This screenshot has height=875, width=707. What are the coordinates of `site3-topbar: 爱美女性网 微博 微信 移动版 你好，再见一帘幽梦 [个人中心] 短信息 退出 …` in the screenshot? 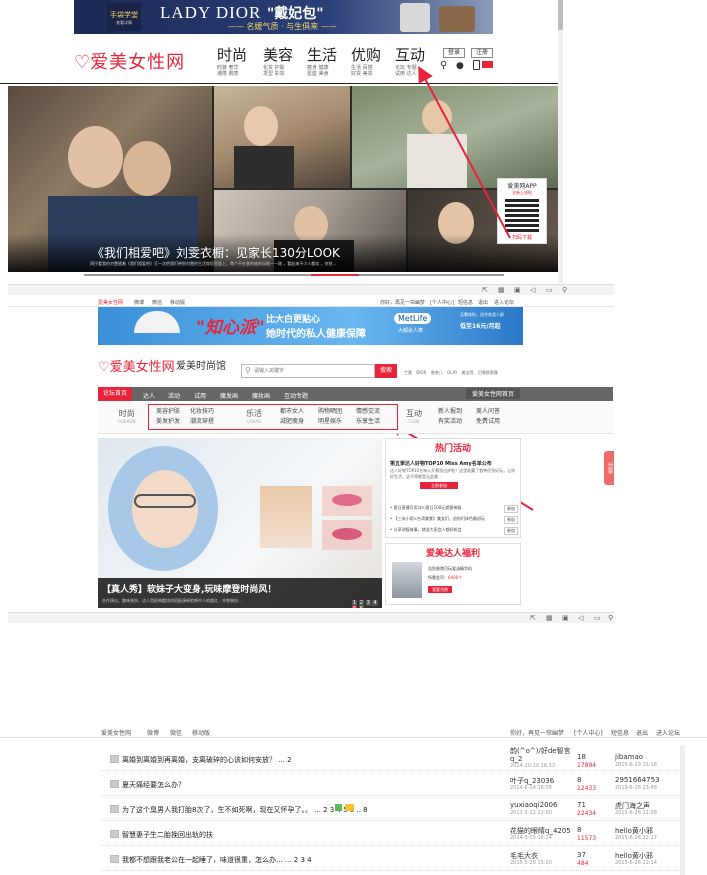 It's located at (353, 732).